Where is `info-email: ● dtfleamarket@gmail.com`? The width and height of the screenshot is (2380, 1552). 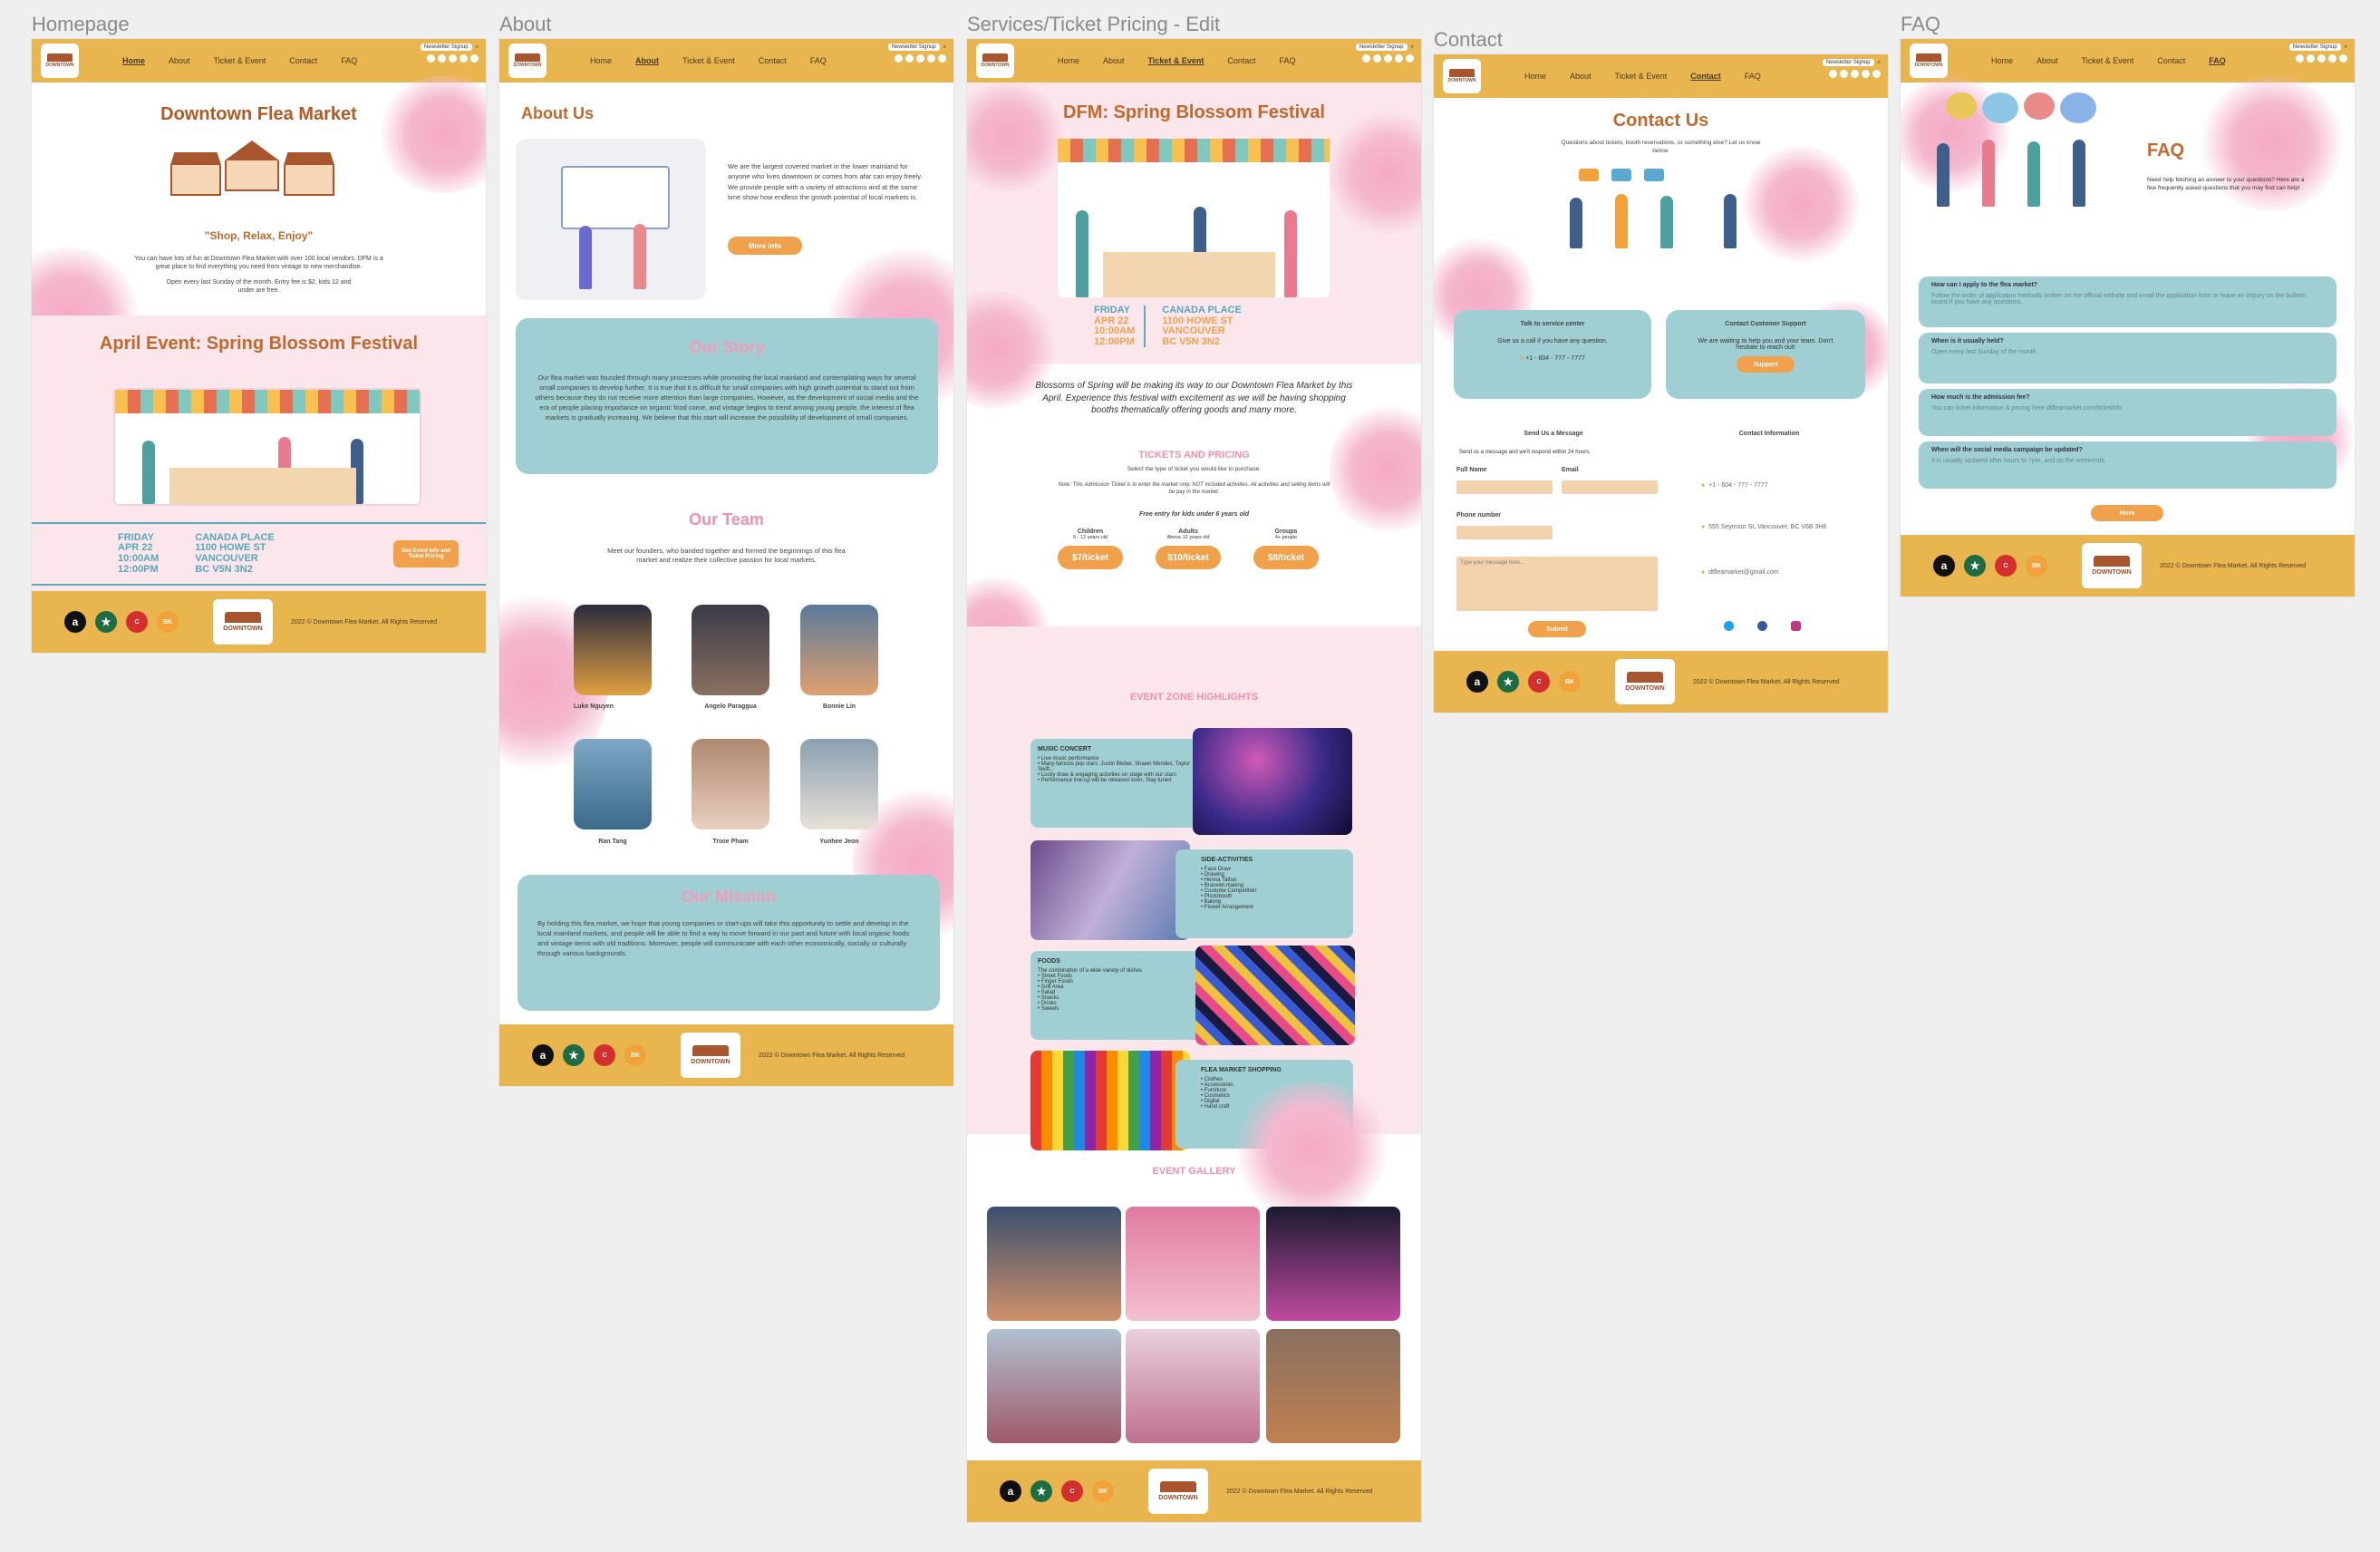 info-email: ● dtfleamarket@gmail.com is located at coordinates (1740, 572).